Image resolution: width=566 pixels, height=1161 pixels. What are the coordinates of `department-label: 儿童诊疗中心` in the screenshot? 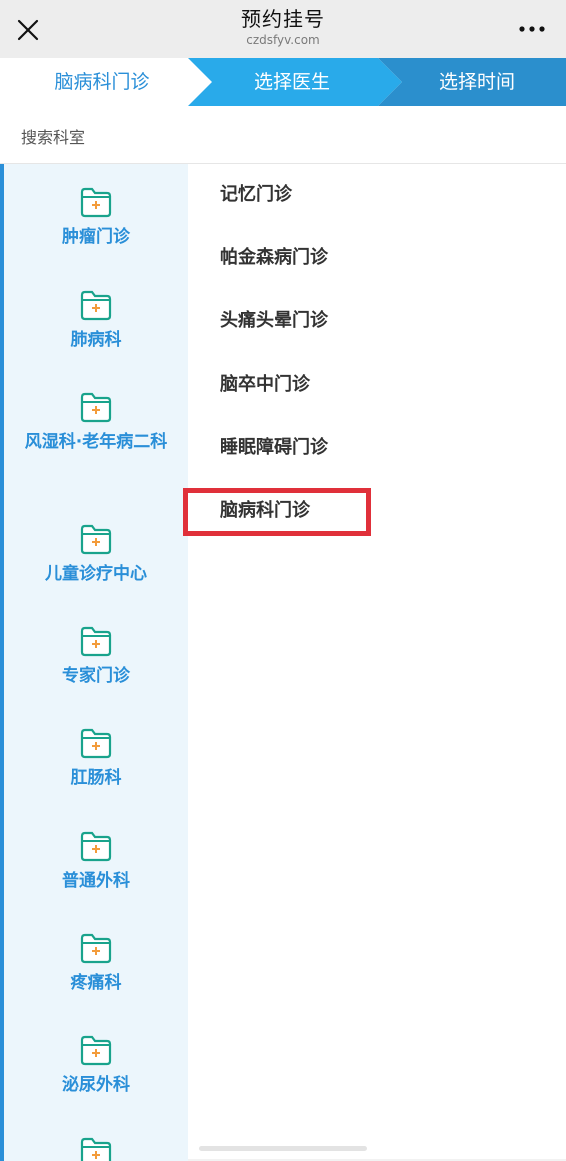 It's located at (96, 574).